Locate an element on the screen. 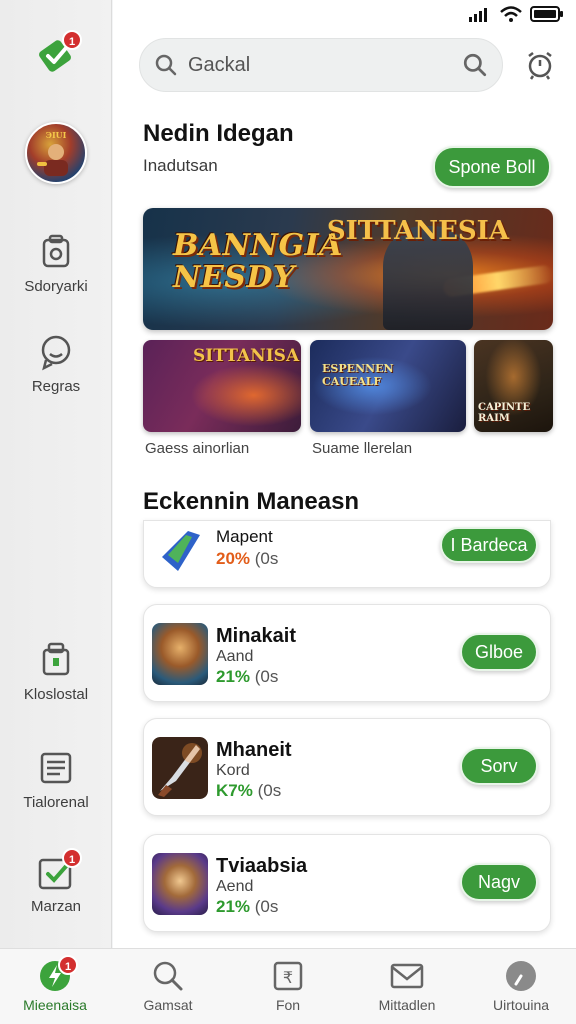 The height and width of the screenshot is (1024, 576). game-name: Tviaabsia is located at coordinates (262, 866).